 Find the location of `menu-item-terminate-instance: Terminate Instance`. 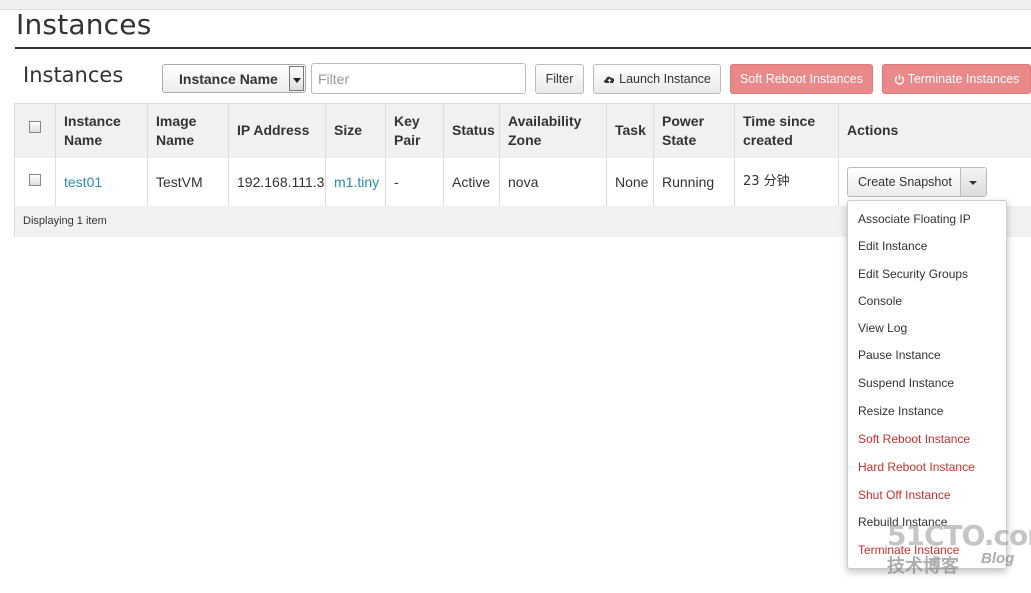

menu-item-terminate-instance: Terminate Instance is located at coordinates (908, 550).